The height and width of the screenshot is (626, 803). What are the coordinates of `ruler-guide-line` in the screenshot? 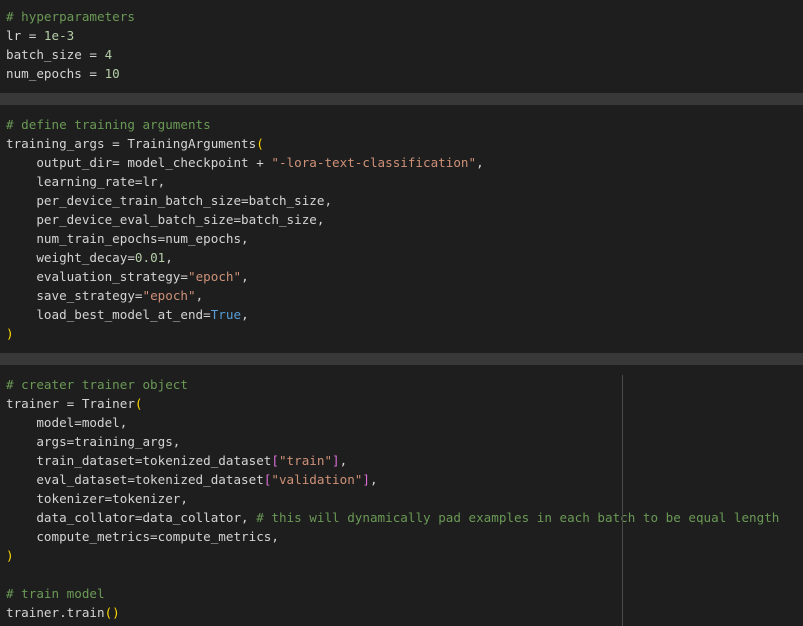 It's located at (622, 500).